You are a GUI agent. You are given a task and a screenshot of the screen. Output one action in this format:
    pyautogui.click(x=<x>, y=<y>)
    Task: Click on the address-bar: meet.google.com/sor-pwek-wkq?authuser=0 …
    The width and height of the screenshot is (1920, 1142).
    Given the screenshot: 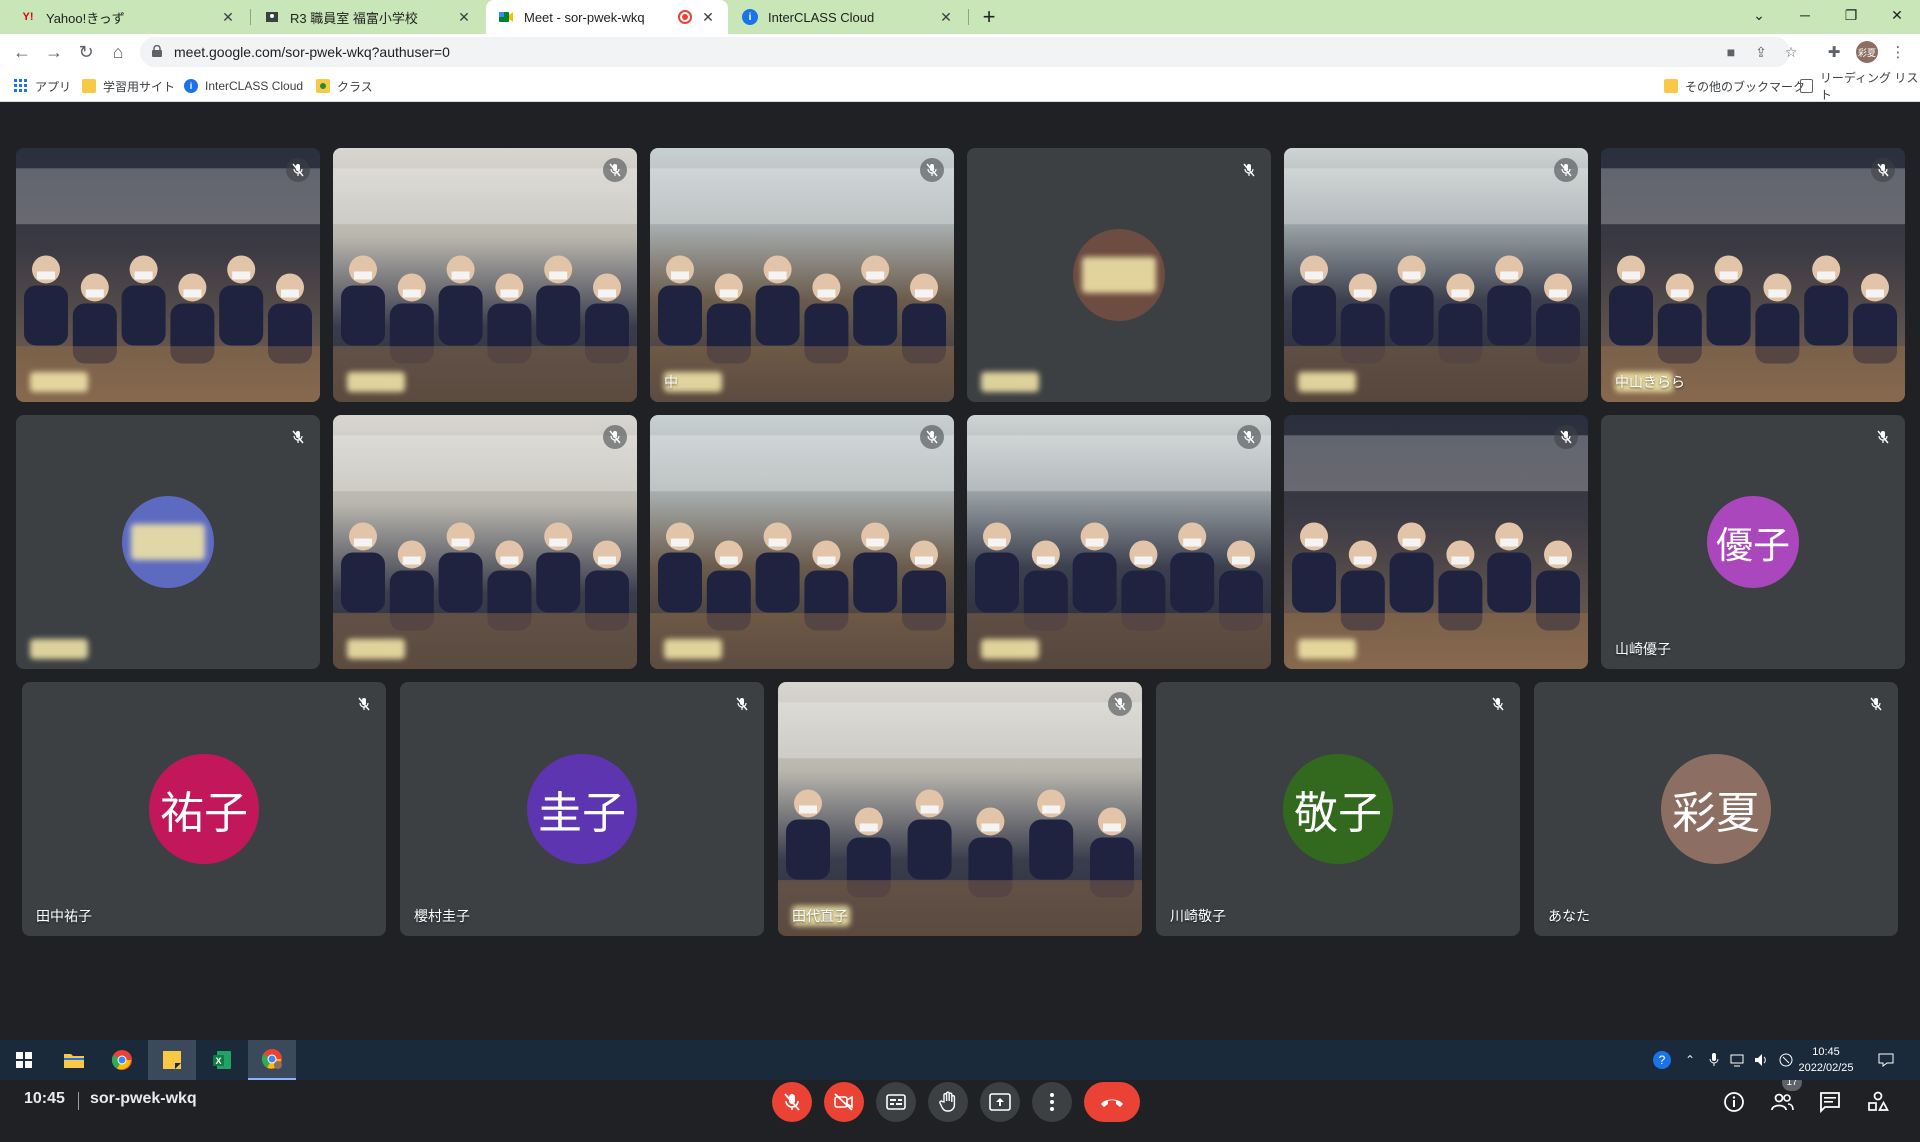 What is the action you would take?
    pyautogui.click(x=968, y=52)
    